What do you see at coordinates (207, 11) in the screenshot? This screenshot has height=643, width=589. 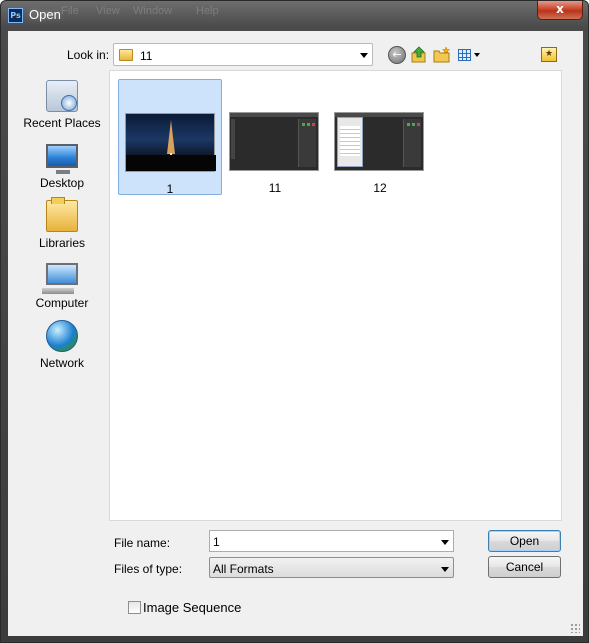 I see `ghost-menu-help: Help` at bounding box center [207, 11].